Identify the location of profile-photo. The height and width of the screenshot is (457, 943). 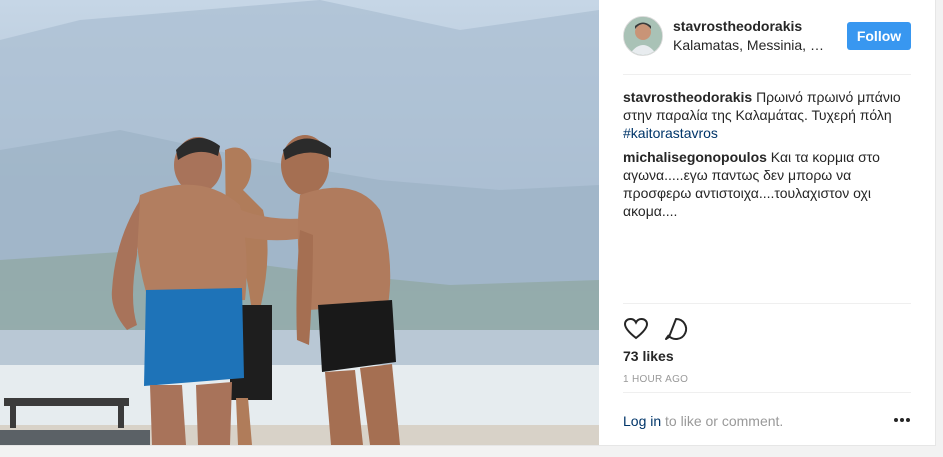
(643, 36).